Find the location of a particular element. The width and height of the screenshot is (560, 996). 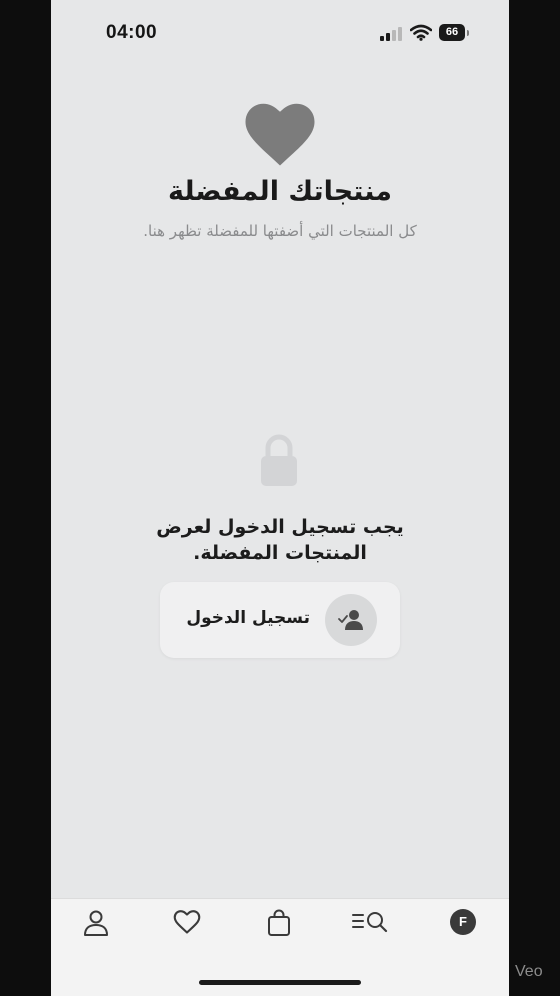

tab-cart is located at coordinates (279, 924).